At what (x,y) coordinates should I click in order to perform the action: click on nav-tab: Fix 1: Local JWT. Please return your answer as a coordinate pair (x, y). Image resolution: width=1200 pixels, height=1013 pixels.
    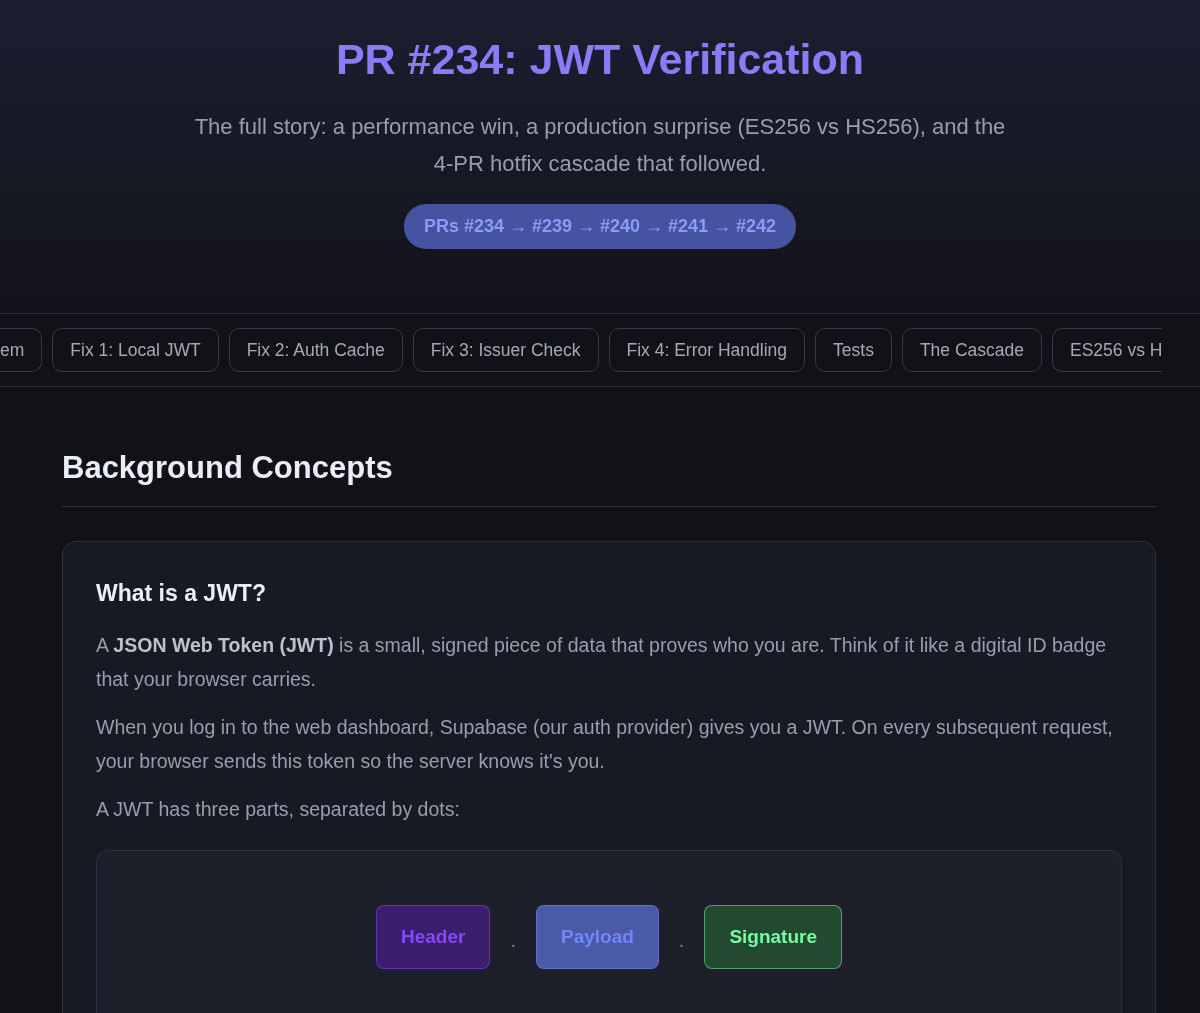
    Looking at the image, I should click on (135, 349).